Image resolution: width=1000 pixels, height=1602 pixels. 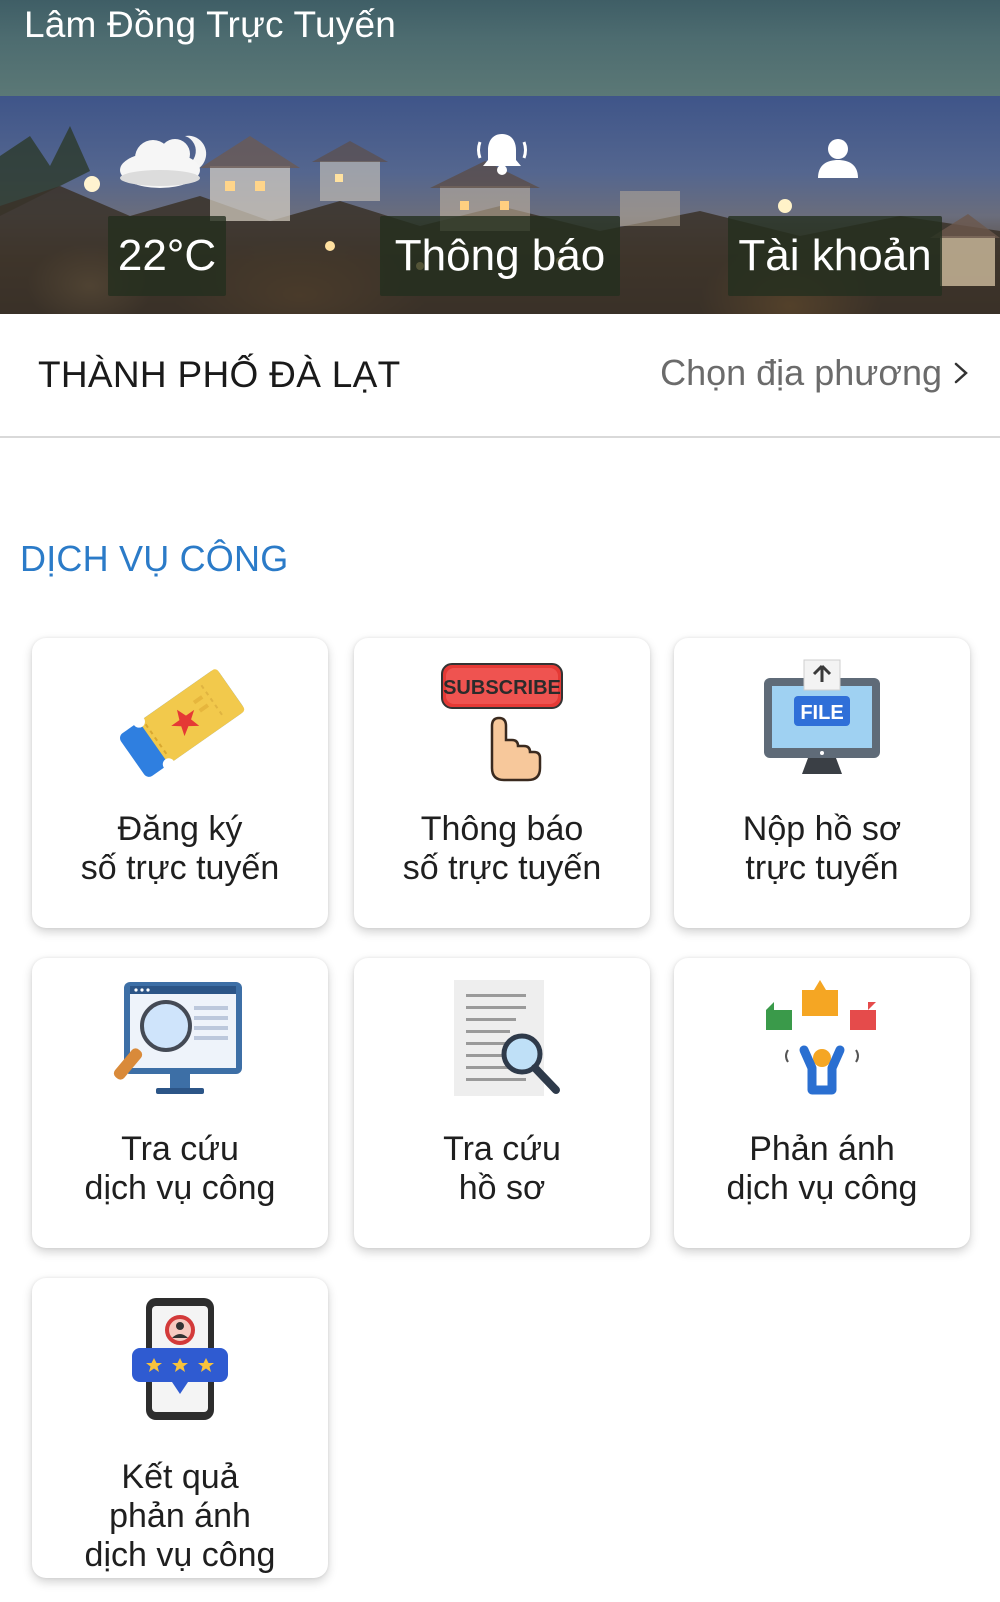 I want to click on service-card-feedback-results: Kết quả phản ánh dịch vụ công, so click(x=180, y=1428).